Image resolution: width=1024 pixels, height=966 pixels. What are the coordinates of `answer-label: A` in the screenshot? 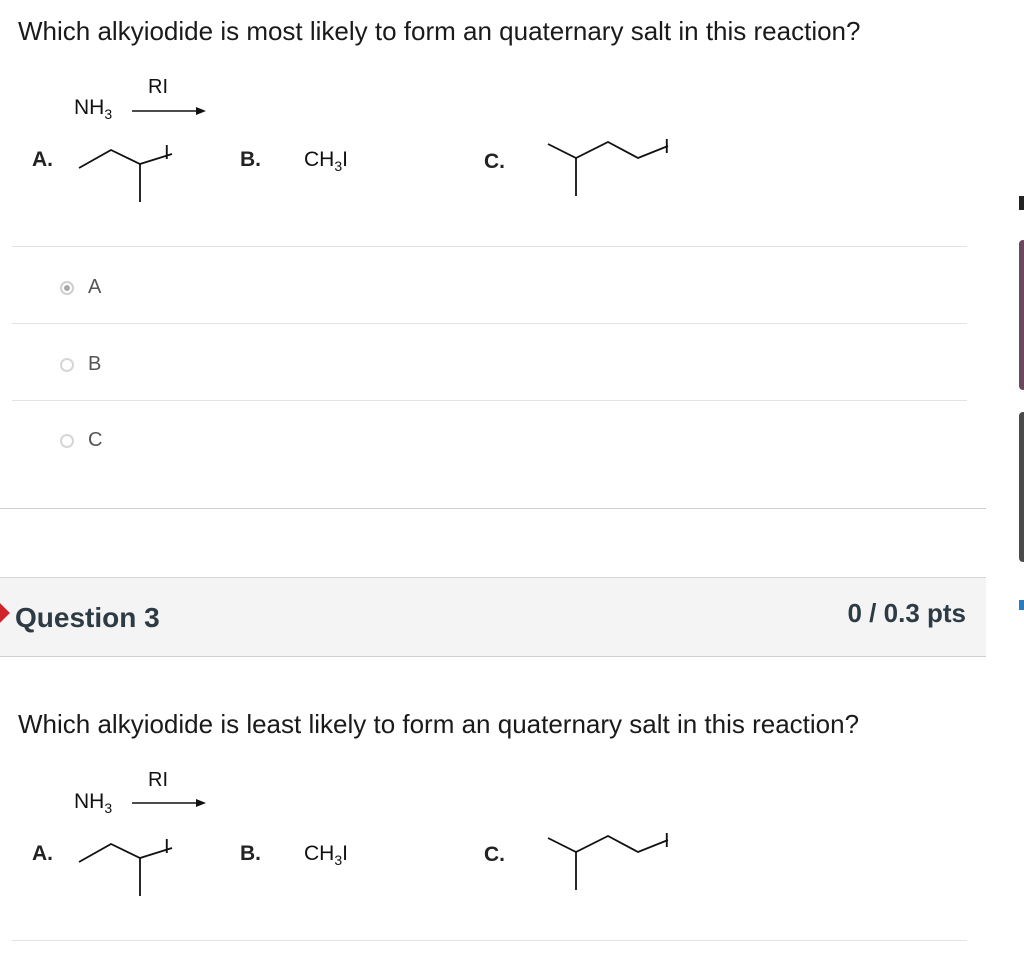 It's located at (95, 287).